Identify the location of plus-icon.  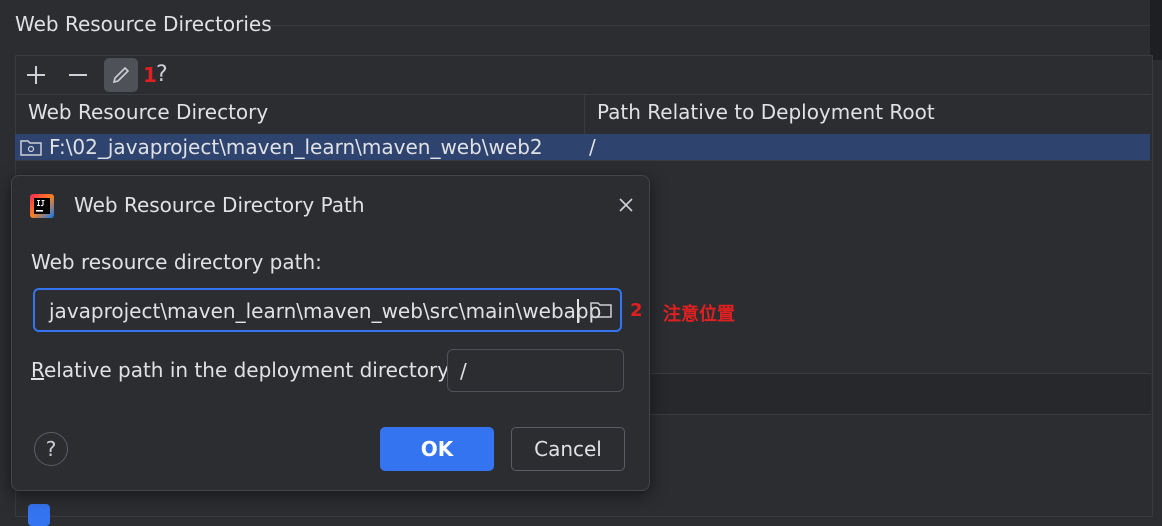
(36, 75).